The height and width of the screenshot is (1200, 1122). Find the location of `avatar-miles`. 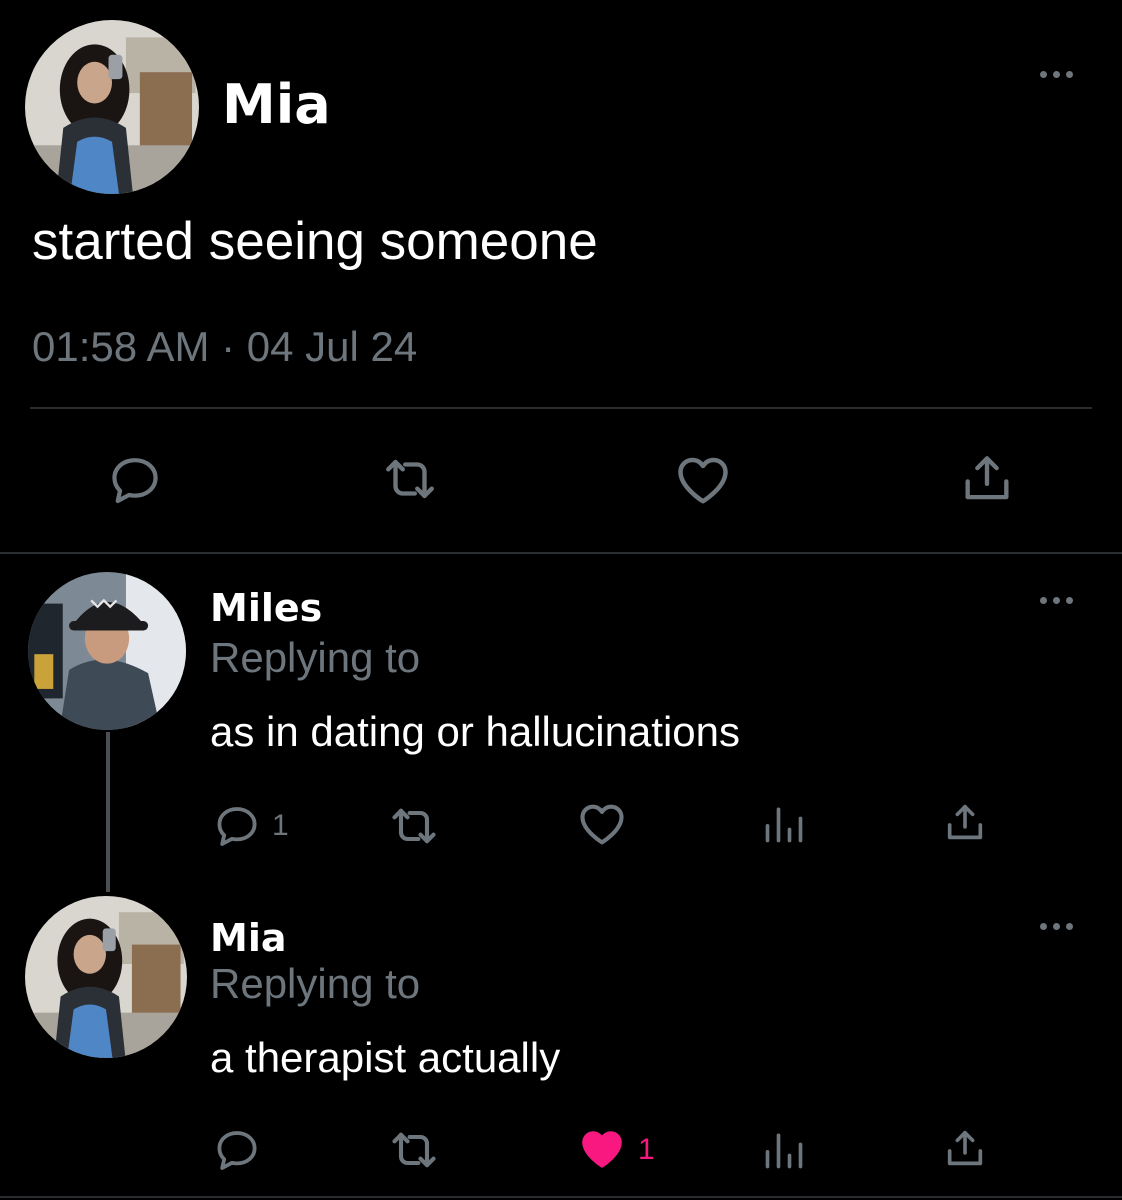

avatar-miles is located at coordinates (107, 651).